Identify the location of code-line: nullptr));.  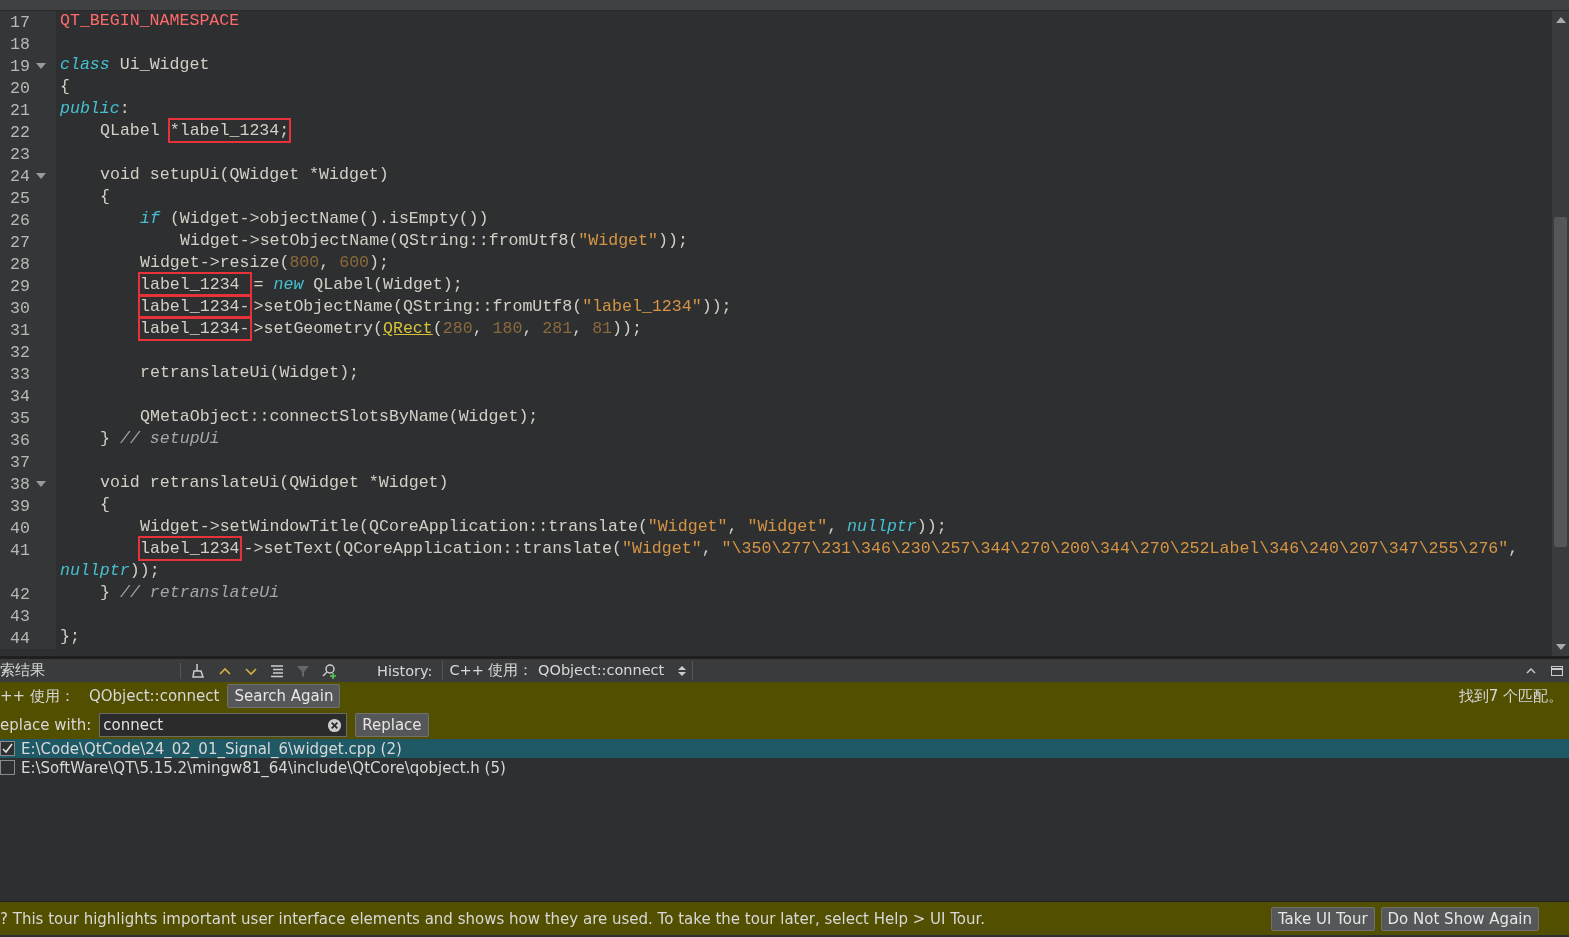
(109, 571).